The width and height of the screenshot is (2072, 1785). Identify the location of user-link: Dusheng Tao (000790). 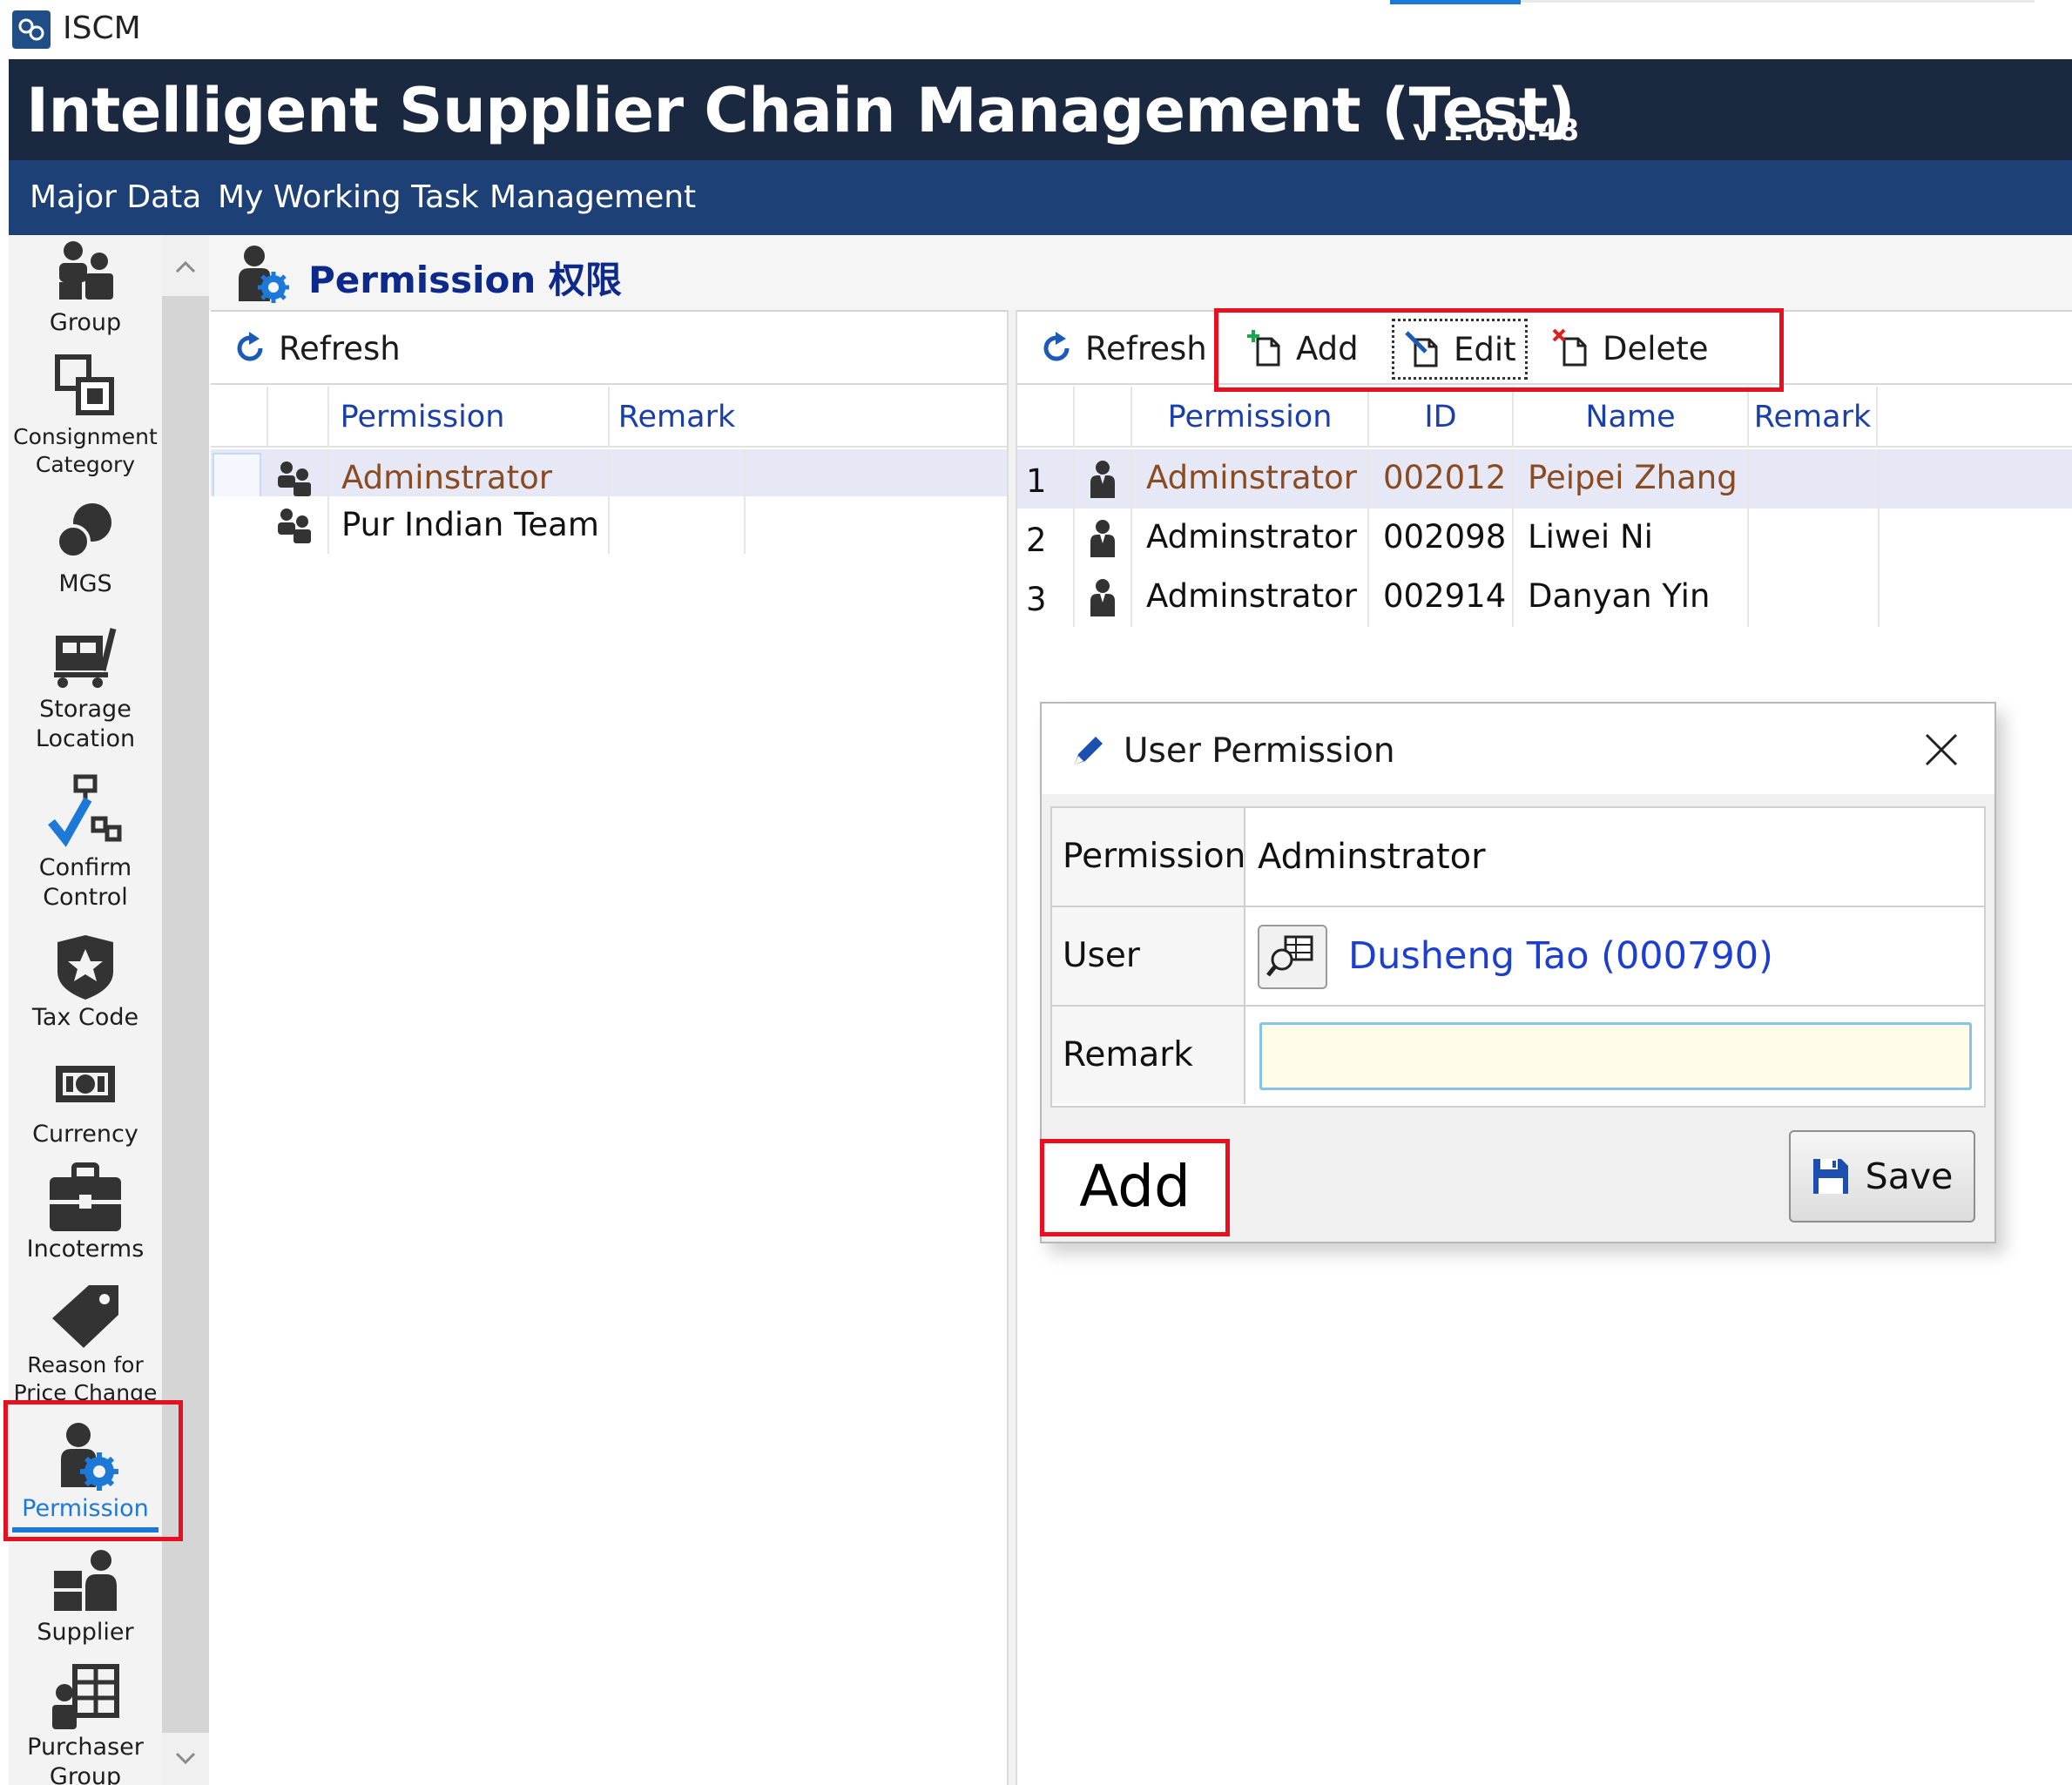
(1560, 956).